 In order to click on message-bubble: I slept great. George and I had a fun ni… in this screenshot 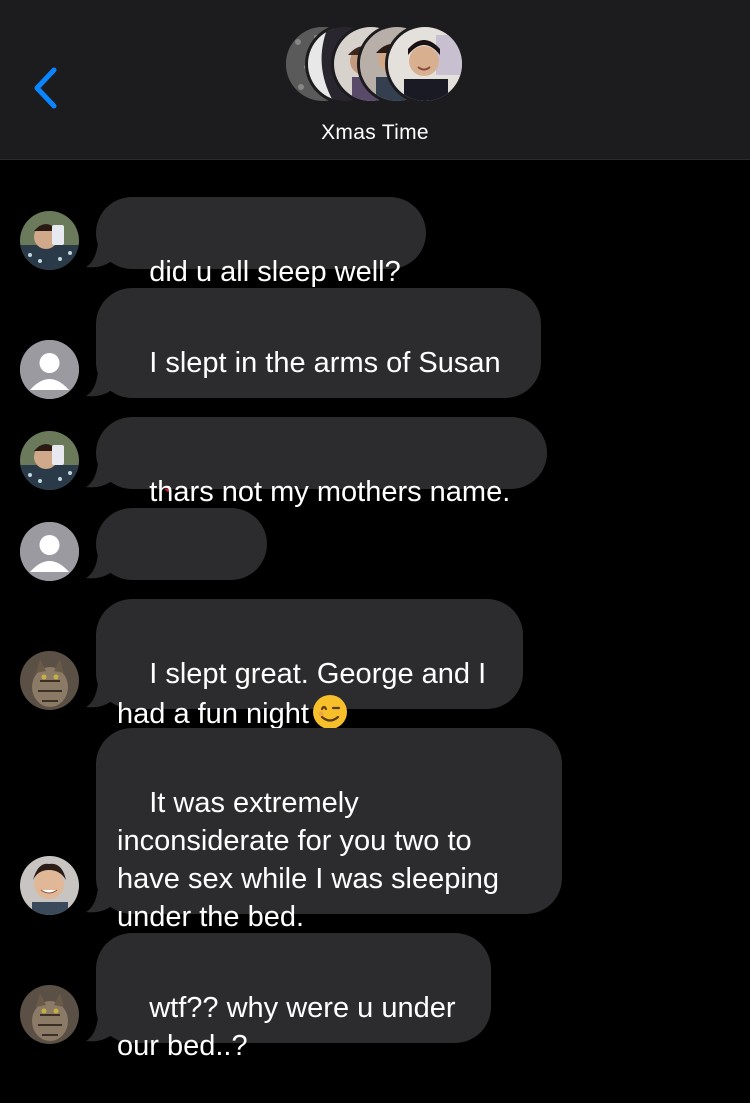, I will do `click(309, 664)`.